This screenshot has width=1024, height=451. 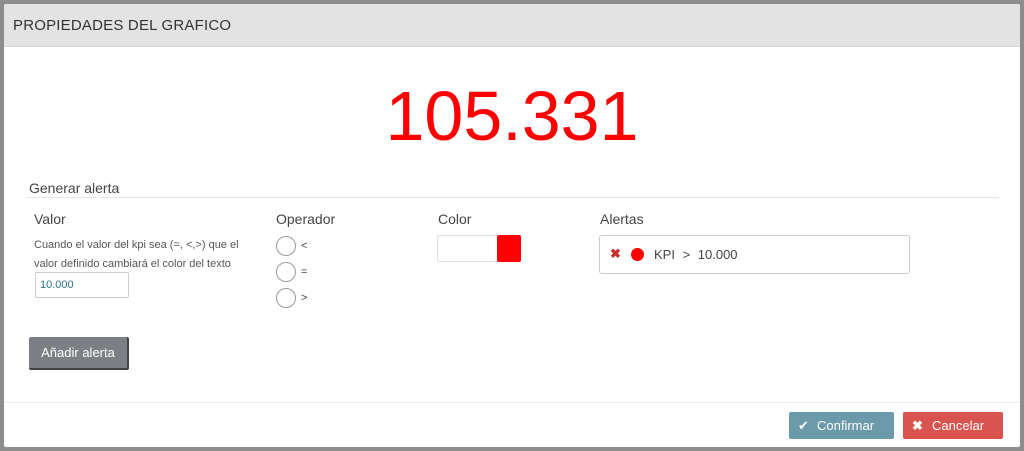 What do you see at coordinates (304, 298) in the screenshot?
I see `operator-option-label: >` at bounding box center [304, 298].